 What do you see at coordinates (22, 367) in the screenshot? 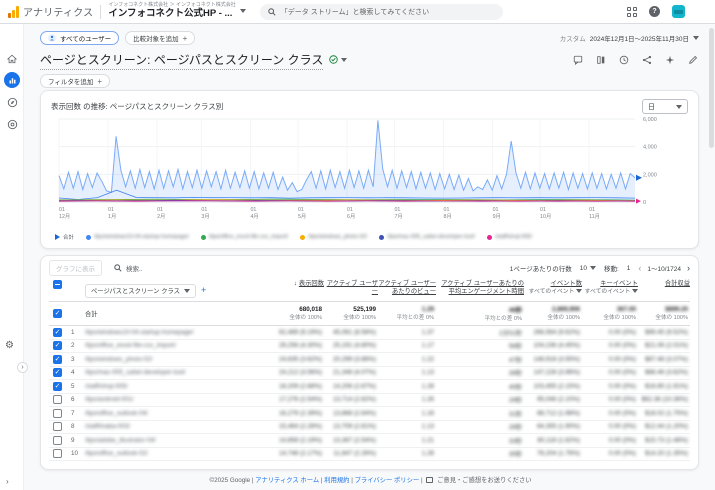
I see `nav-expand-chevron: ›` at bounding box center [22, 367].